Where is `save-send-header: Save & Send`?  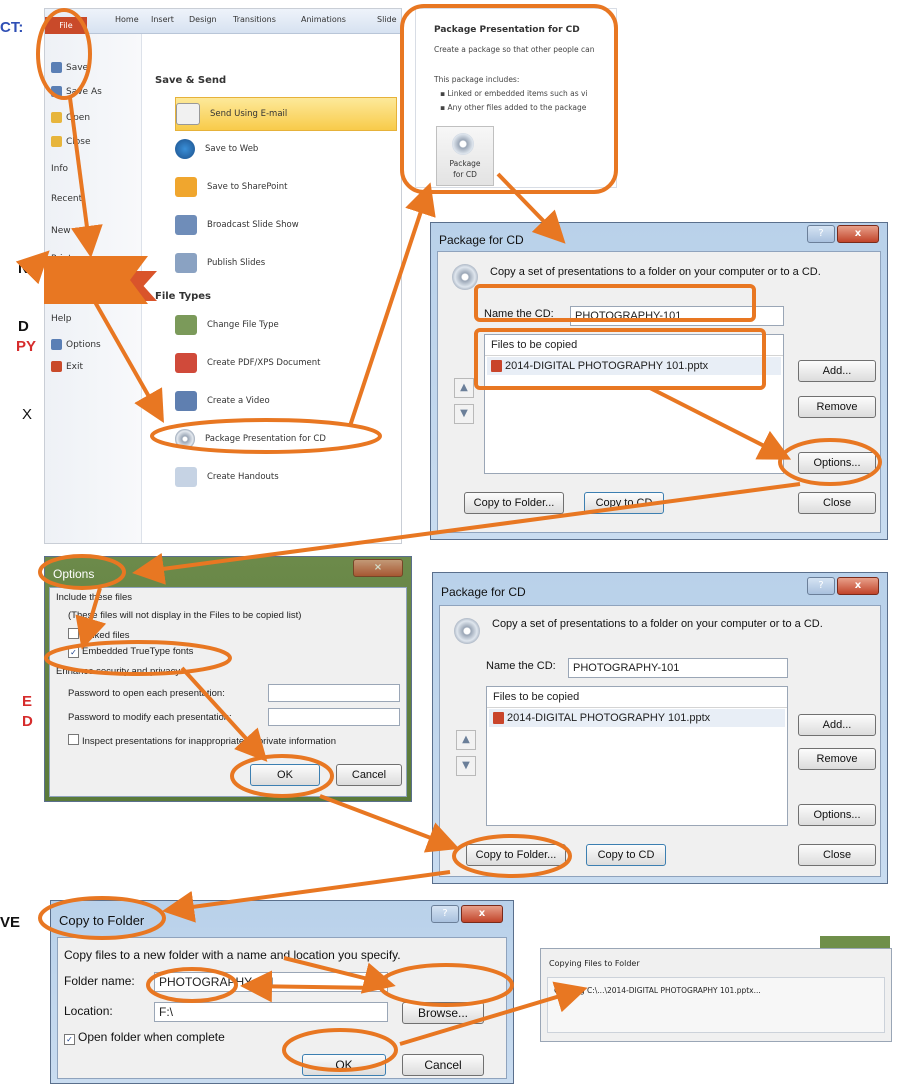
save-send-header: Save & Send is located at coordinates (191, 80).